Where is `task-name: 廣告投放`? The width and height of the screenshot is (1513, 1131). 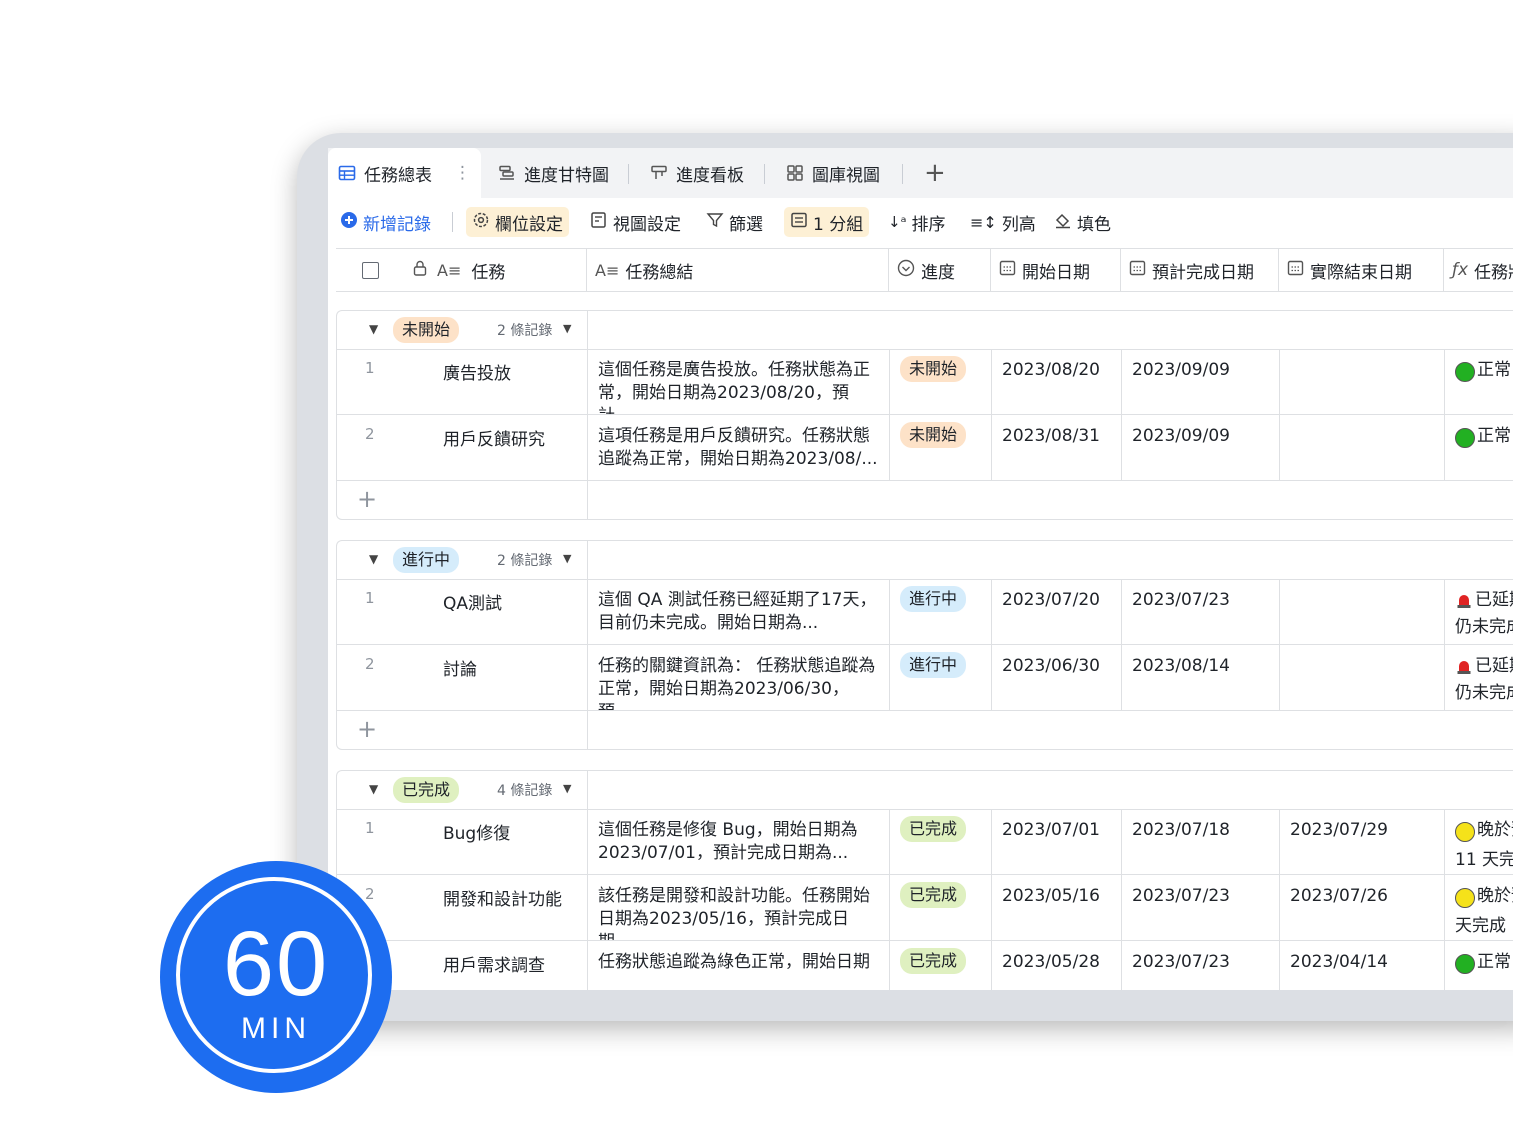
task-name: 廣告投放 is located at coordinates (477, 371).